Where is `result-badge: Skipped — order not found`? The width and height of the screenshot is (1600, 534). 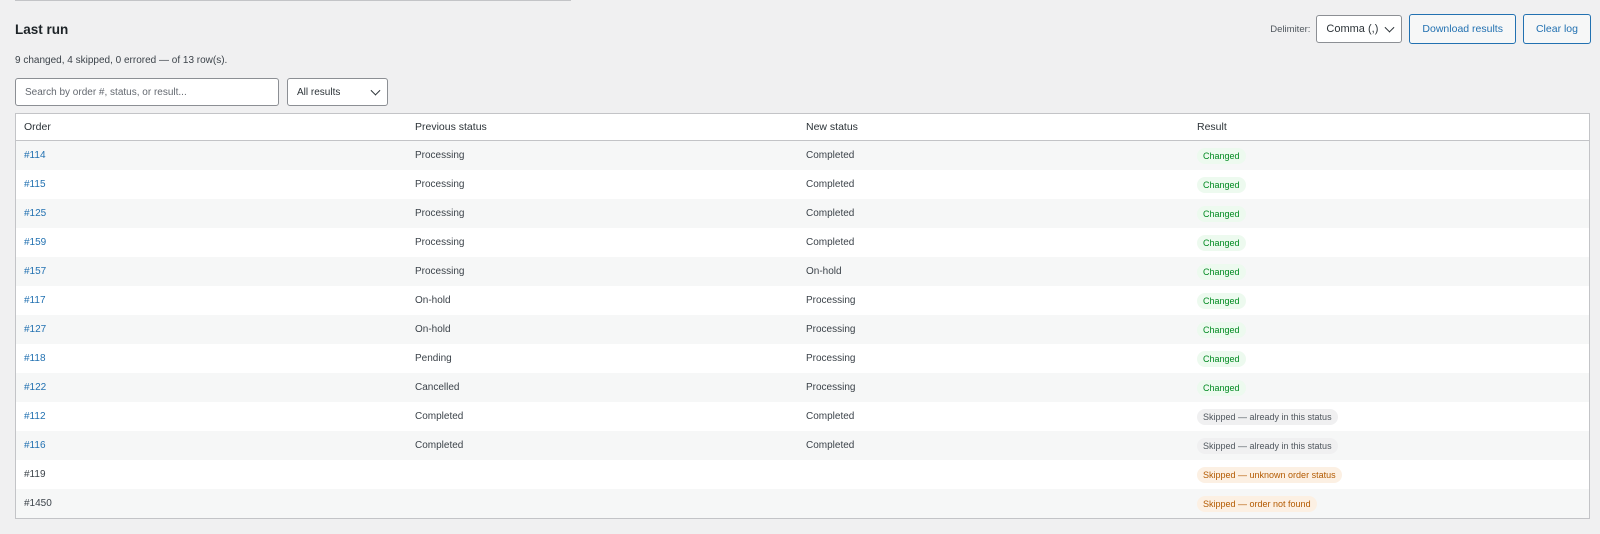 result-badge: Skipped — order not found is located at coordinates (1257, 503).